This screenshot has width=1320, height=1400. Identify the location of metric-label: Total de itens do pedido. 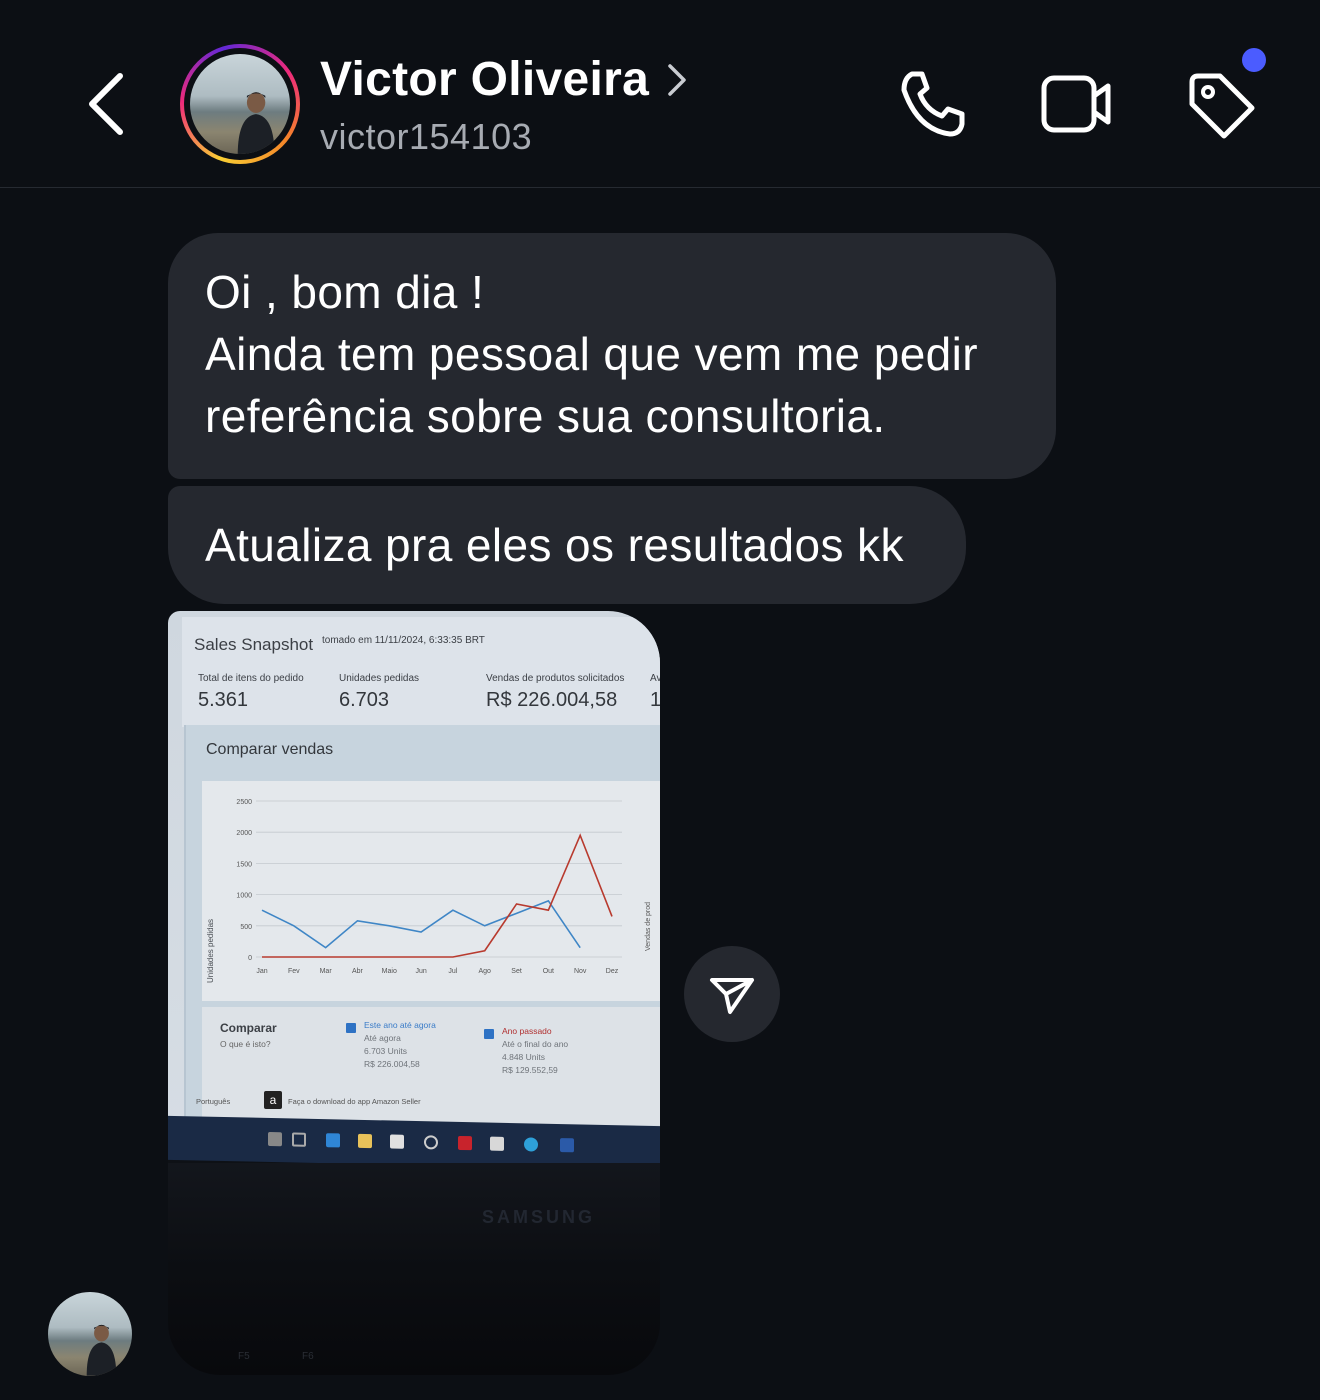
(251, 678).